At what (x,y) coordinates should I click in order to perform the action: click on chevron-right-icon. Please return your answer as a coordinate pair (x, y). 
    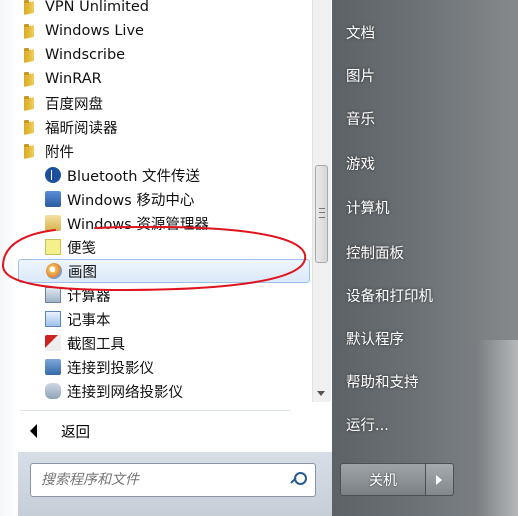
    Looking at the image, I should click on (439, 480).